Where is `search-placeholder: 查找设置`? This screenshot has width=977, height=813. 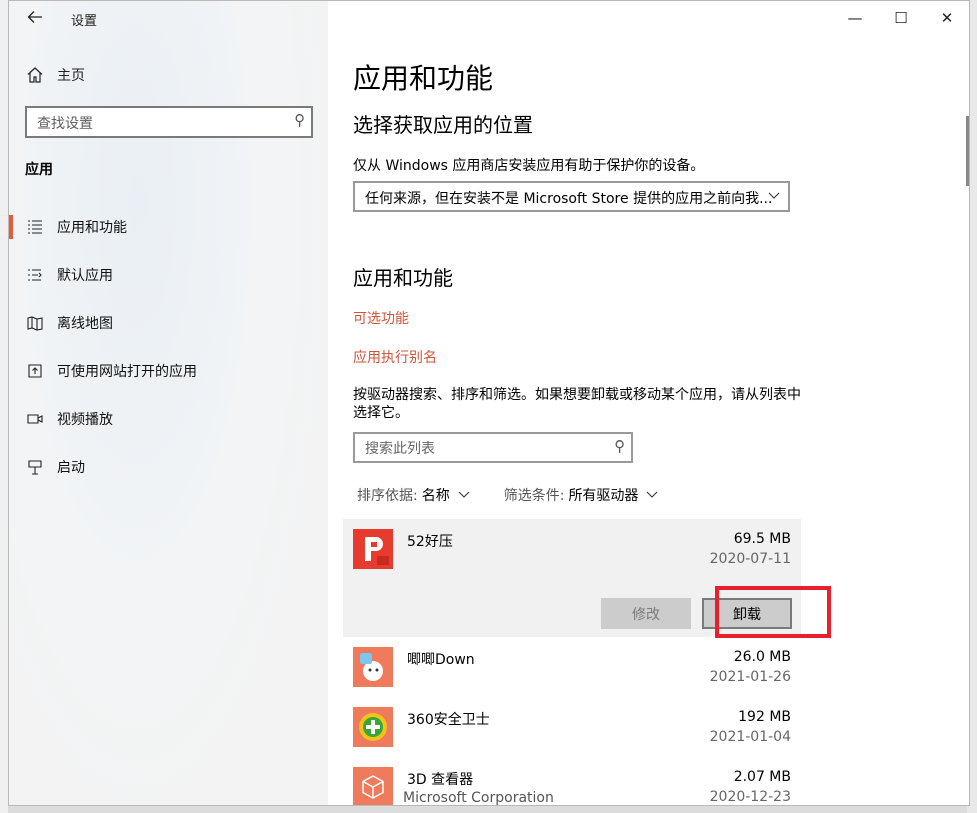
search-placeholder: 查找设置 is located at coordinates (65, 124).